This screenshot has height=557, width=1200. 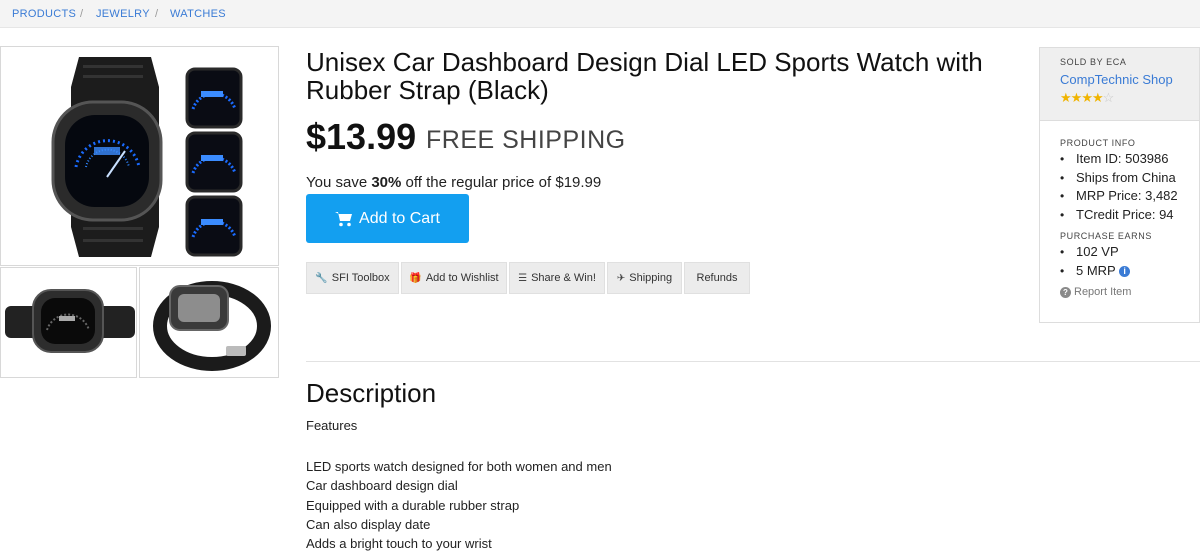 What do you see at coordinates (399, 544) in the screenshot?
I see `feature-item: Adds a bright touch to your wrist` at bounding box center [399, 544].